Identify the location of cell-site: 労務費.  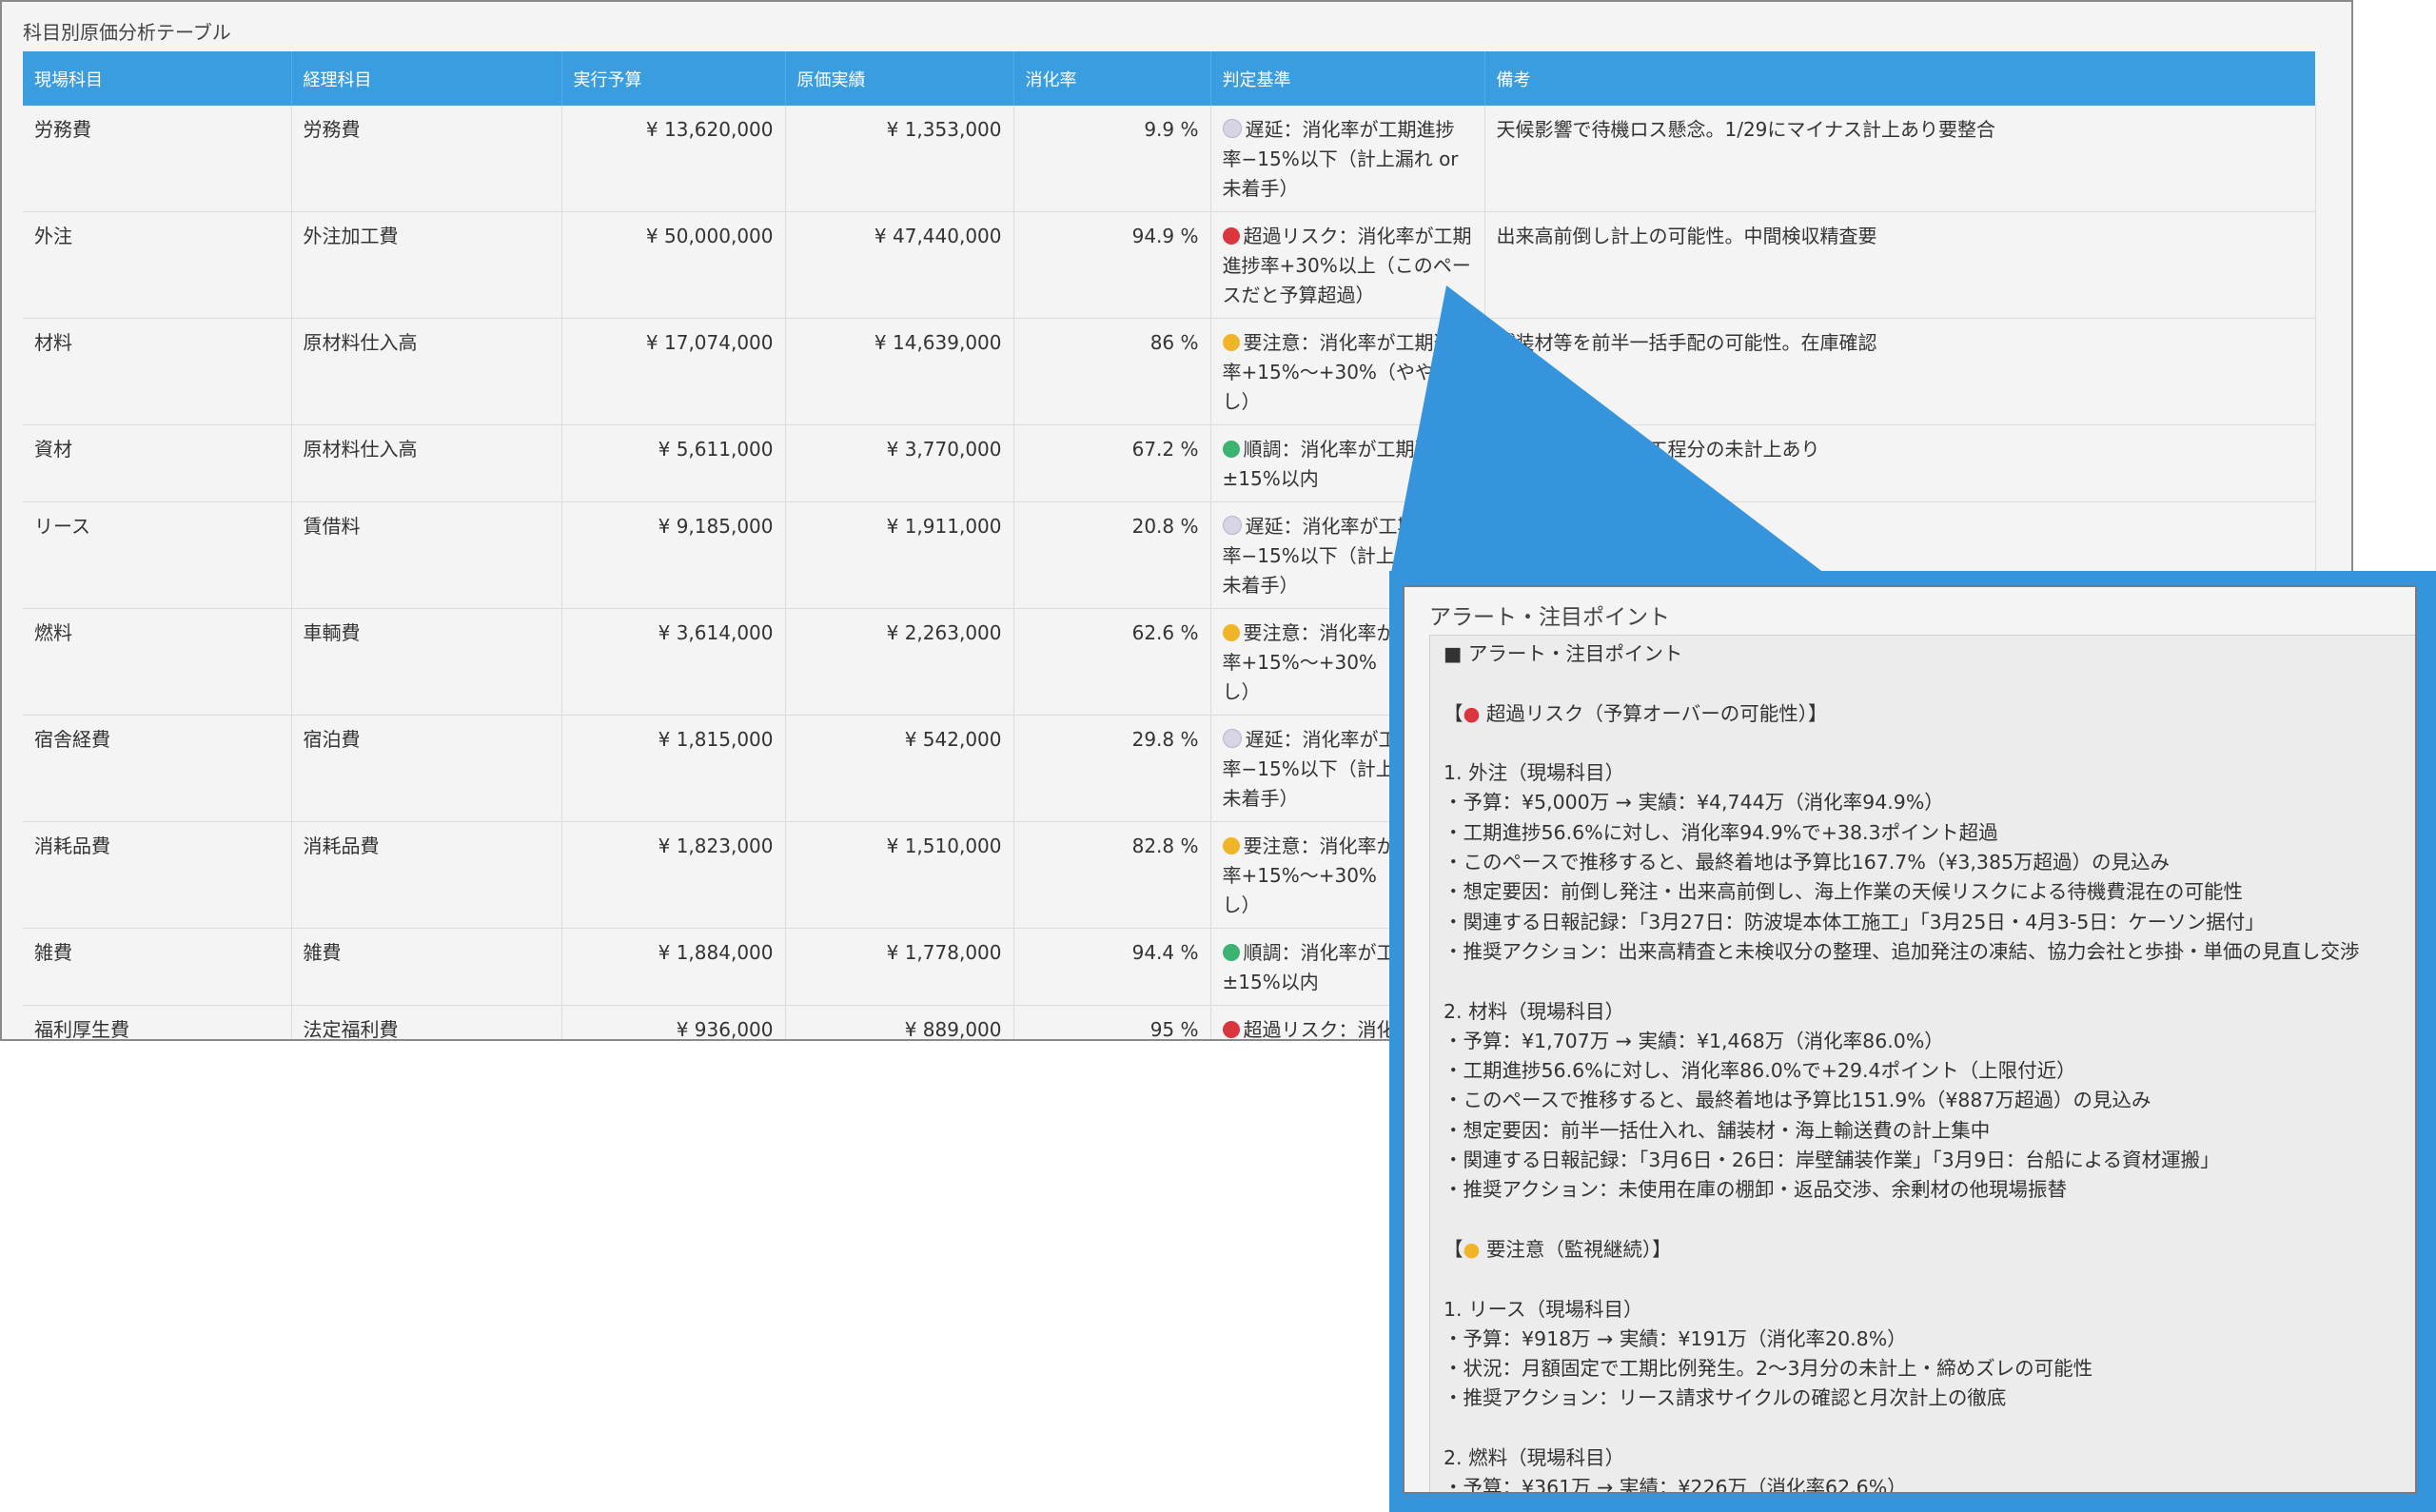
(157, 159).